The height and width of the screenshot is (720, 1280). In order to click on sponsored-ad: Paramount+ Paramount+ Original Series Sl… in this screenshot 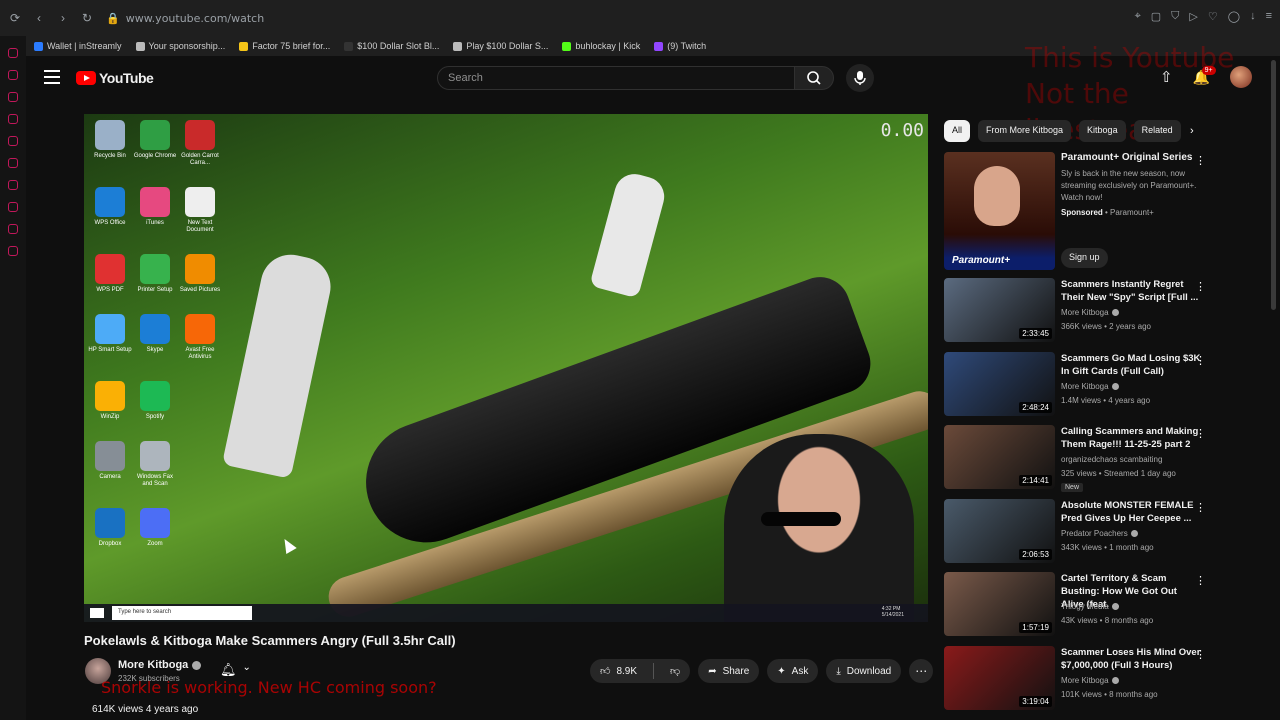, I will do `click(1079, 212)`.